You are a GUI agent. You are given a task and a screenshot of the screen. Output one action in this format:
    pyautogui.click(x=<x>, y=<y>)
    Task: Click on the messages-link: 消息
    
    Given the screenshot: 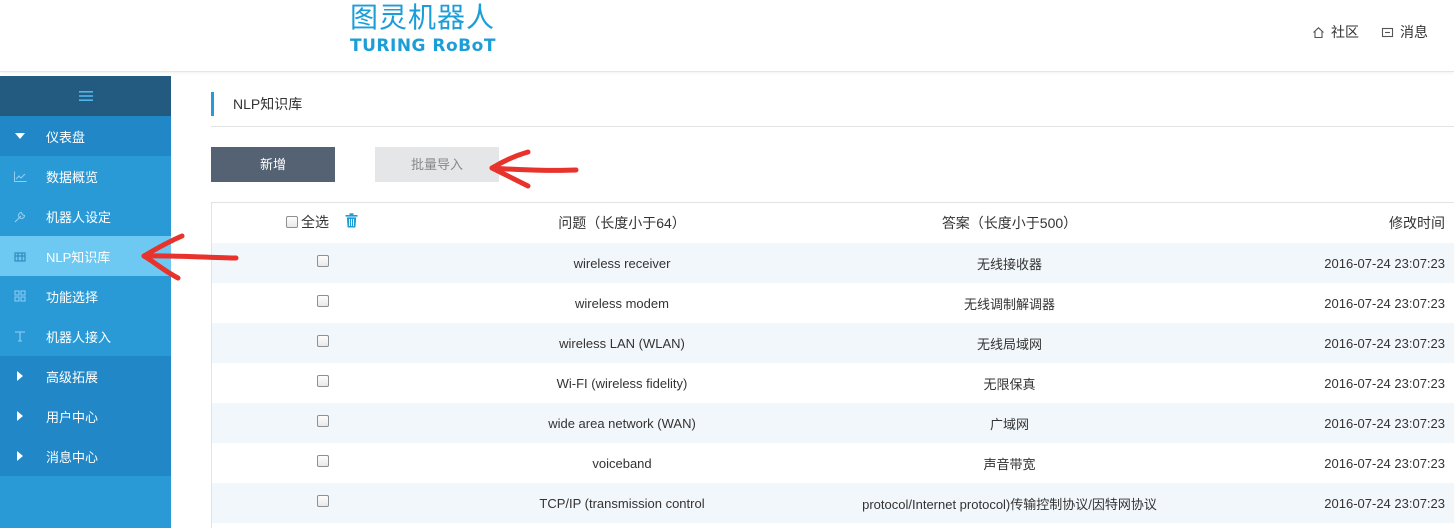 What is the action you would take?
    pyautogui.click(x=1404, y=32)
    